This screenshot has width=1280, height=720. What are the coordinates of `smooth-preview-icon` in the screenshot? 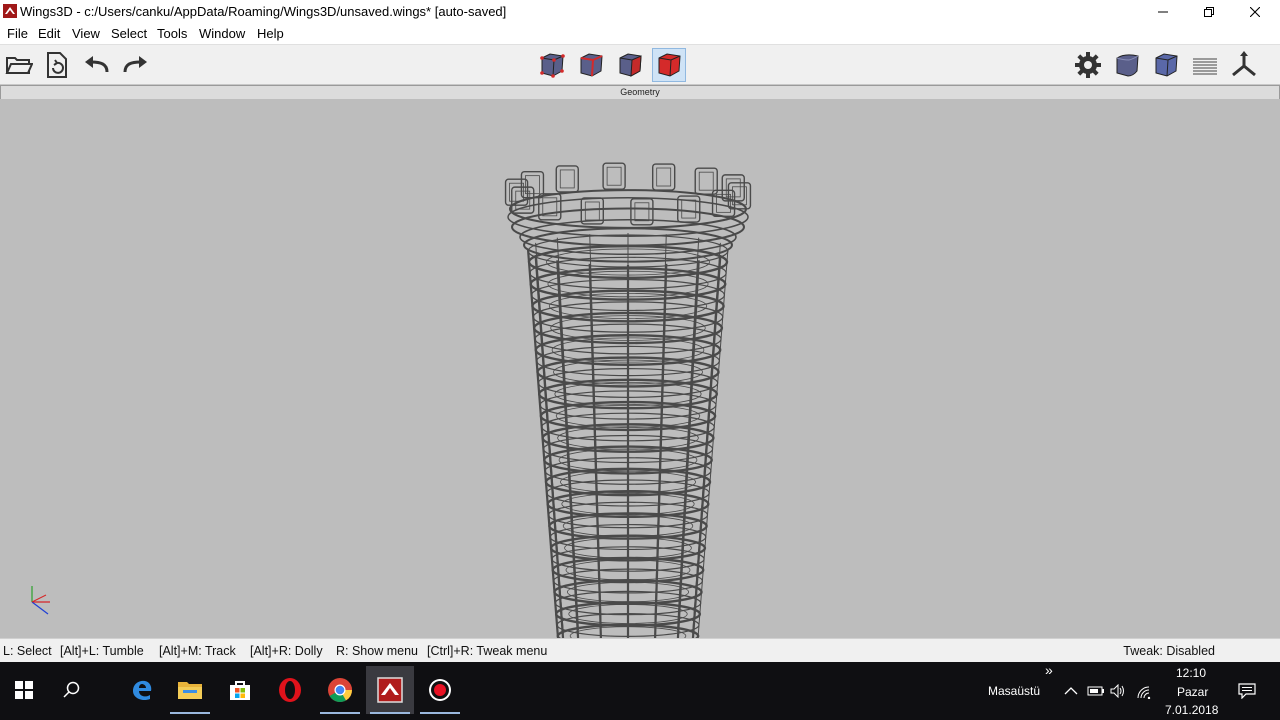 It's located at (1127, 65).